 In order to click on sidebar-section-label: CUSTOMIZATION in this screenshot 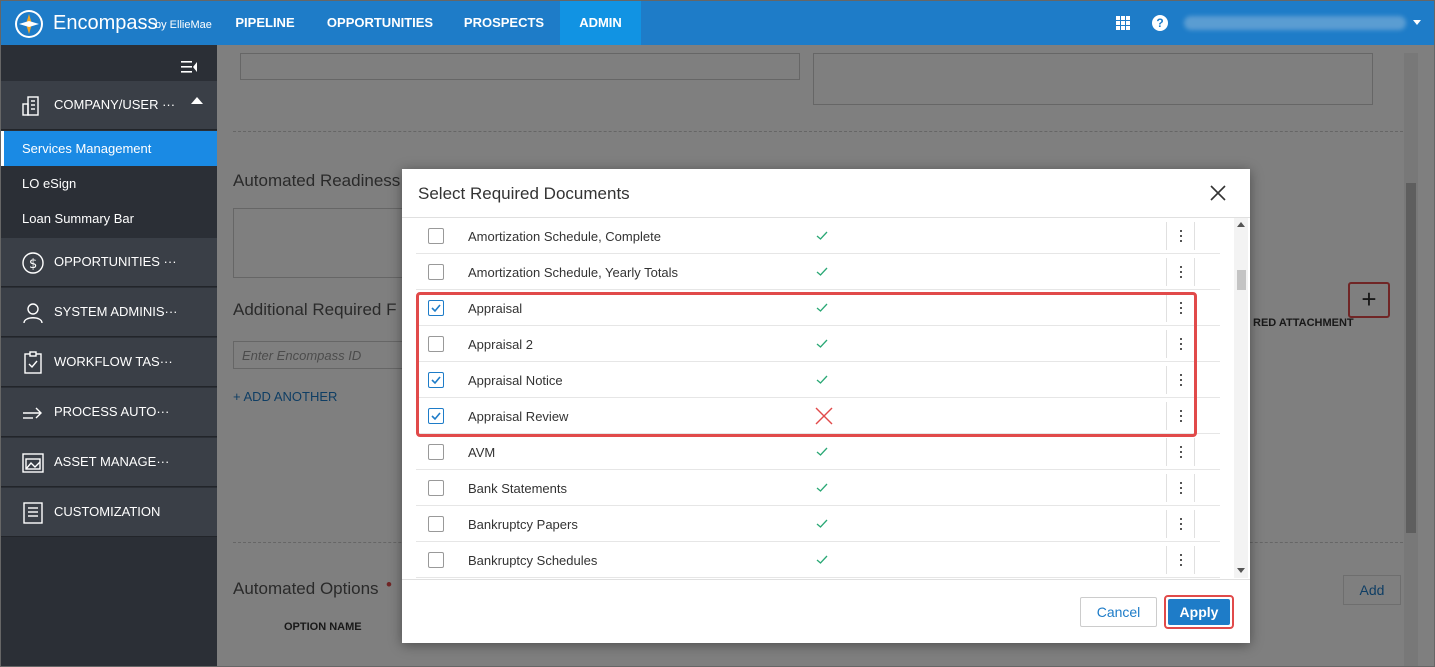, I will do `click(107, 511)`.